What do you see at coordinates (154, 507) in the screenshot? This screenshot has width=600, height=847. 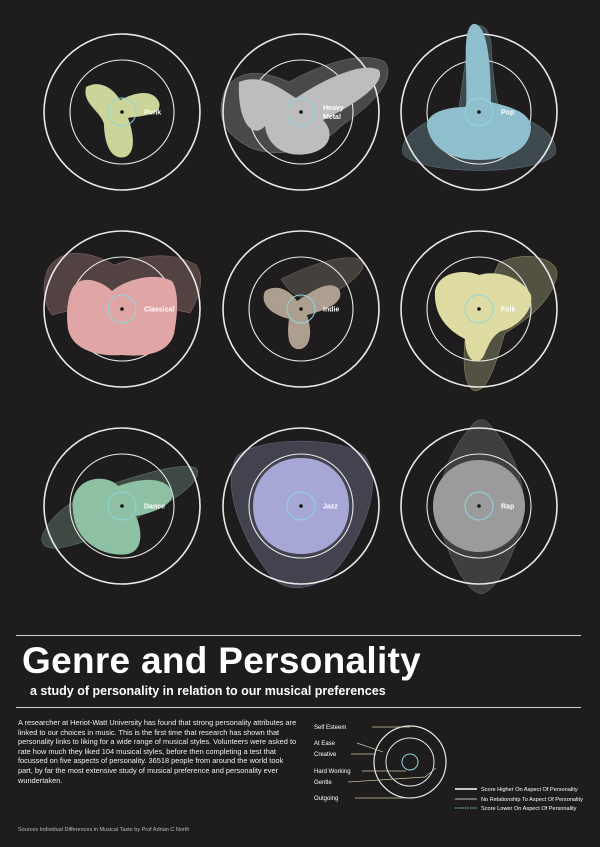 I see `genre-label: Dance` at bounding box center [154, 507].